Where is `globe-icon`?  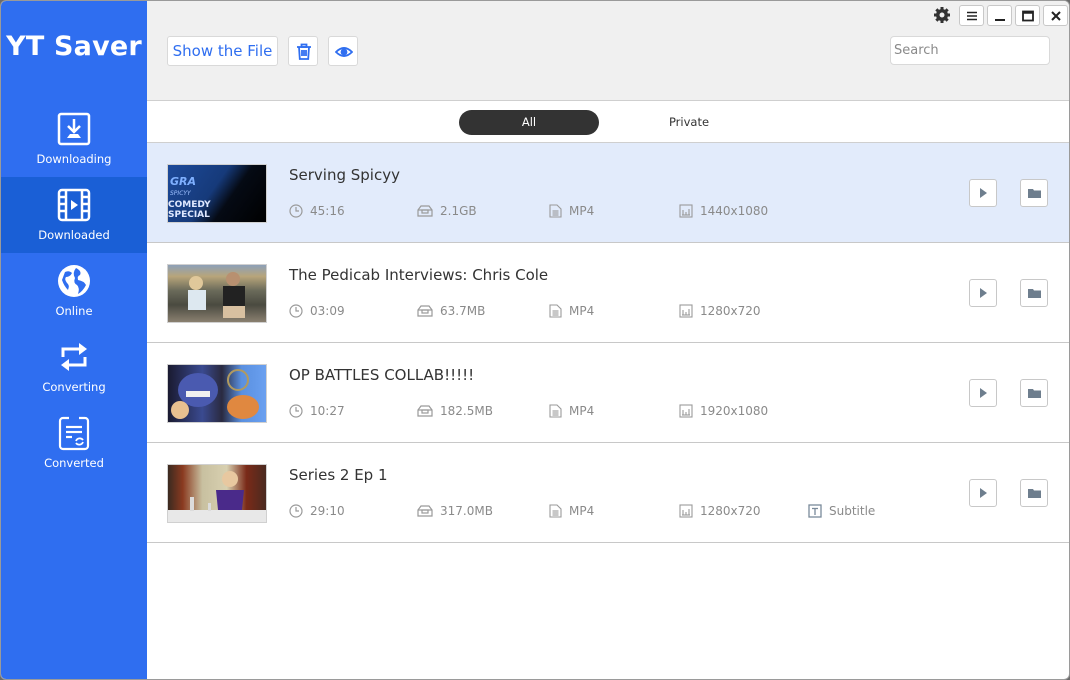 globe-icon is located at coordinates (74, 281).